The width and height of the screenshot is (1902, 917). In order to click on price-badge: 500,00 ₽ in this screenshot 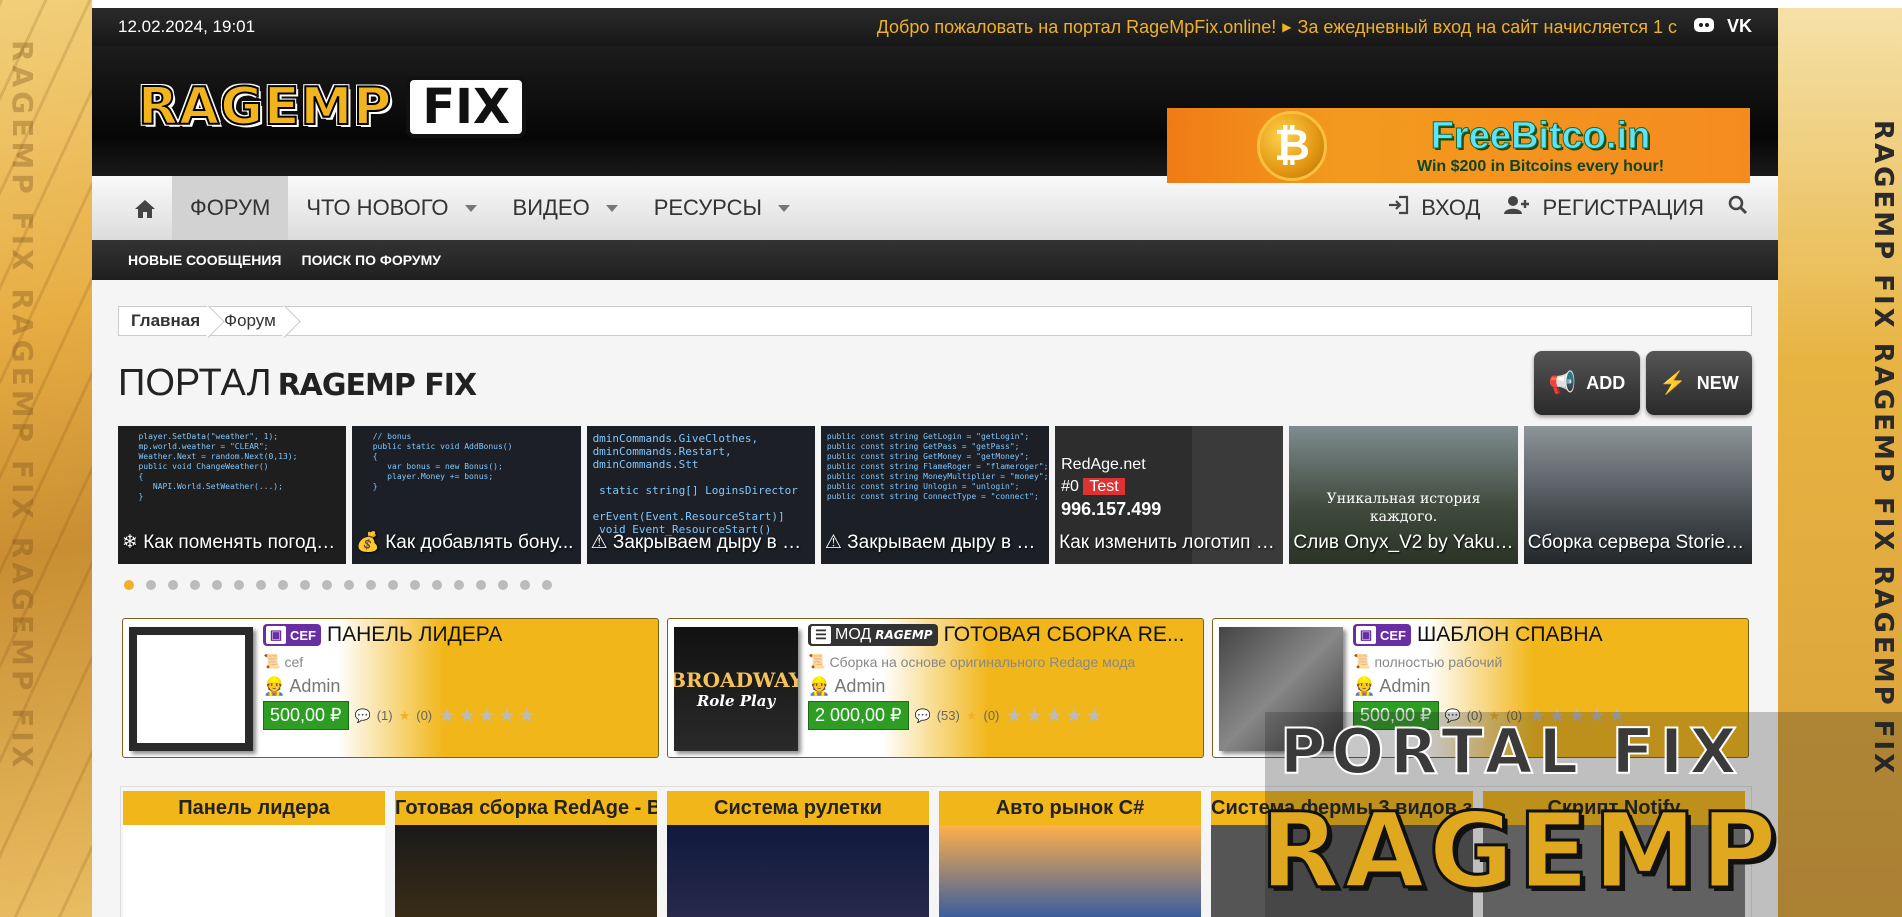, I will do `click(306, 715)`.